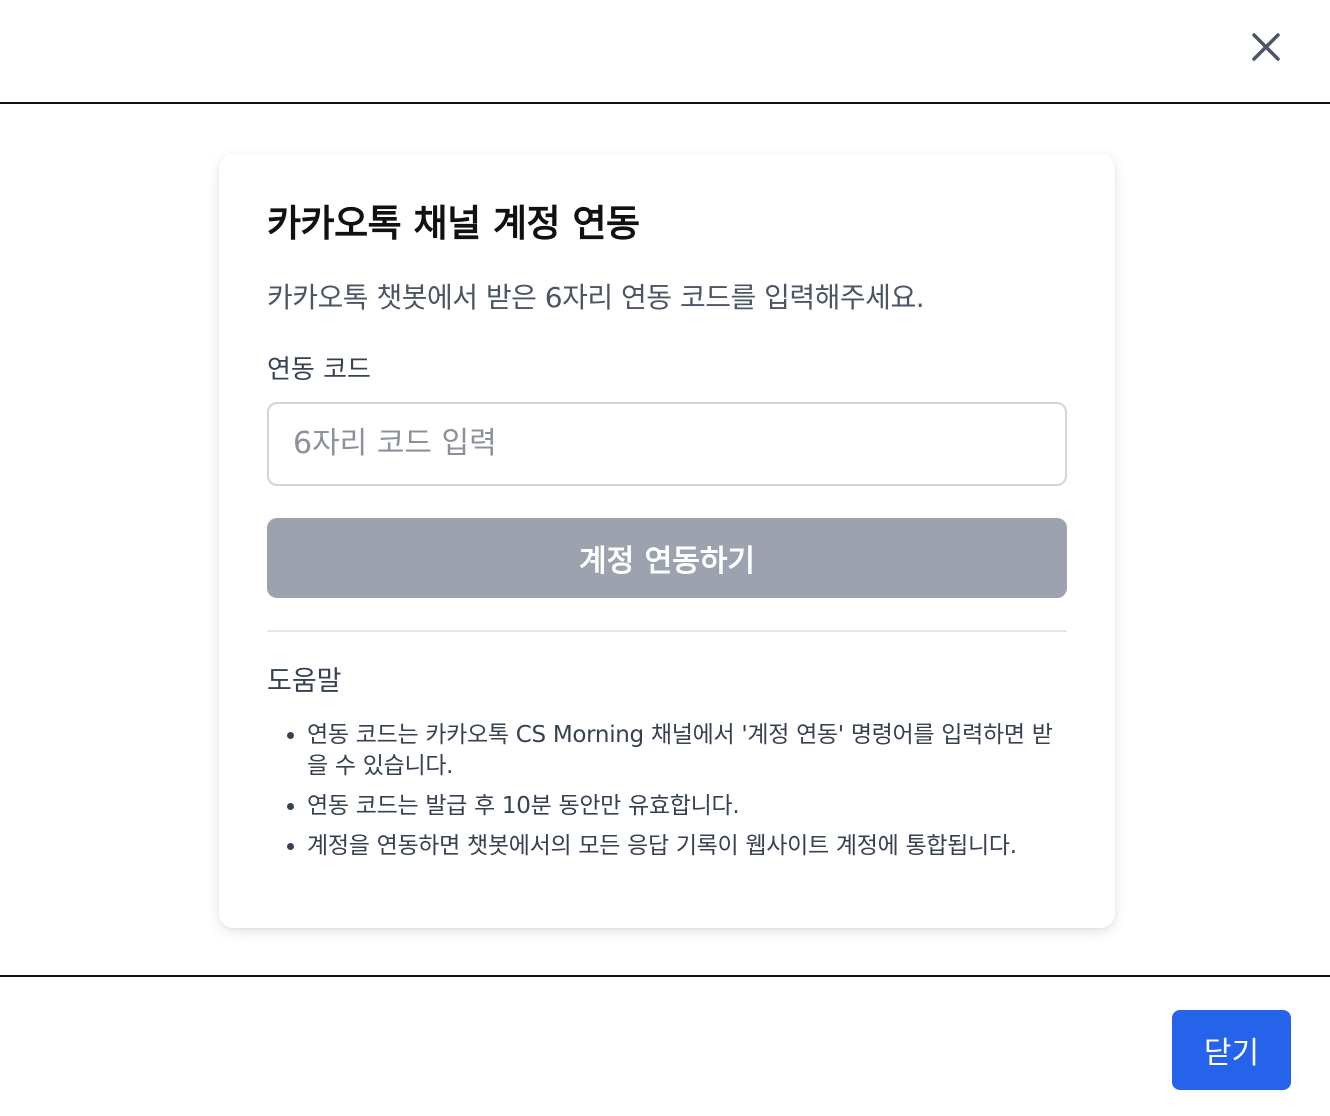 This screenshot has height=1116, width=1330. I want to click on divider, so click(667, 630).